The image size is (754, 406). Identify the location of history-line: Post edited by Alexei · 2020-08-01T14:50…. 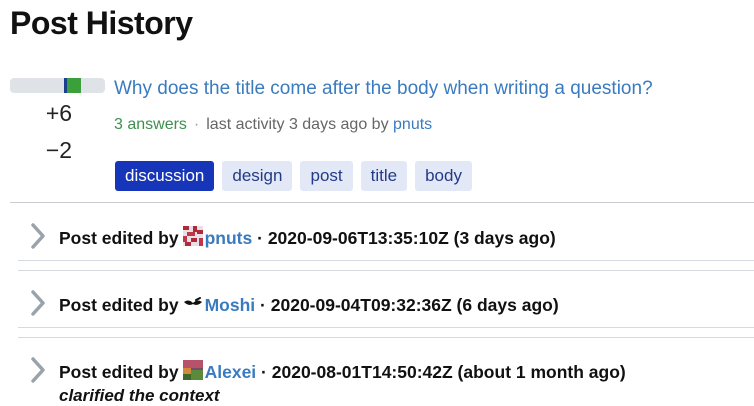
(342, 371).